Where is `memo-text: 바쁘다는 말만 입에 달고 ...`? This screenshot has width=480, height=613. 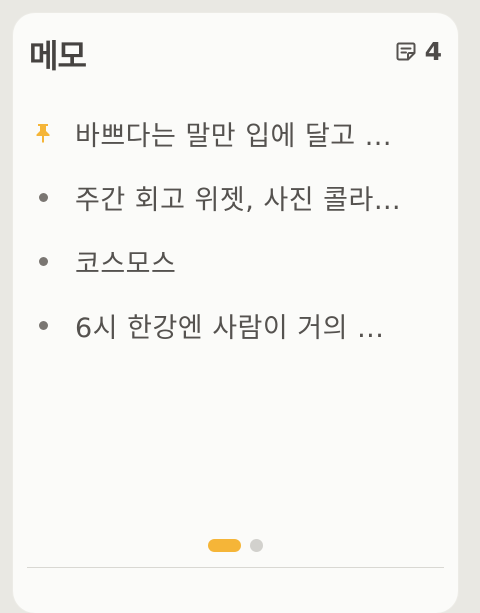 memo-text: 바쁘다는 말만 입에 달고 ... is located at coordinates (233, 136).